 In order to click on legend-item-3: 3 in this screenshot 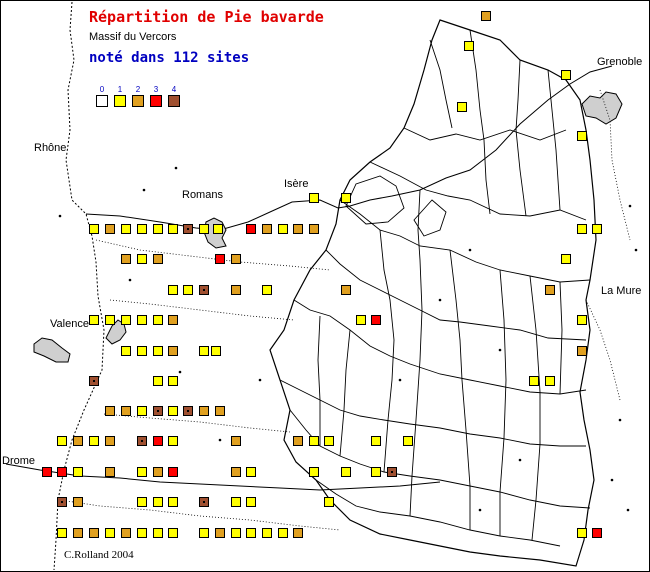, I will do `click(156, 96)`.